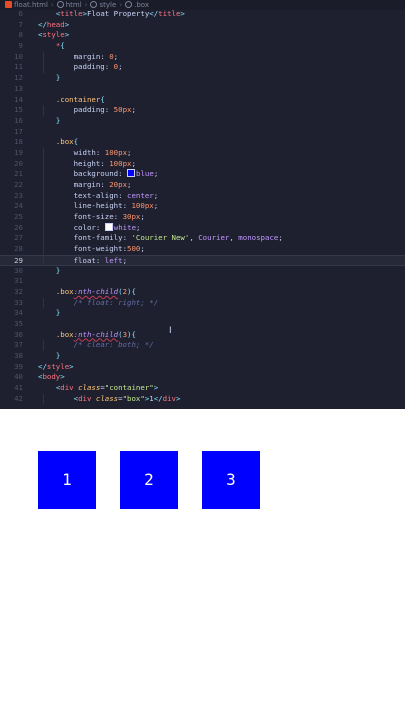 The width and height of the screenshot is (405, 720). Describe the element at coordinates (202, 196) in the screenshot. I see `code-line: 23 text-align: center;` at that location.